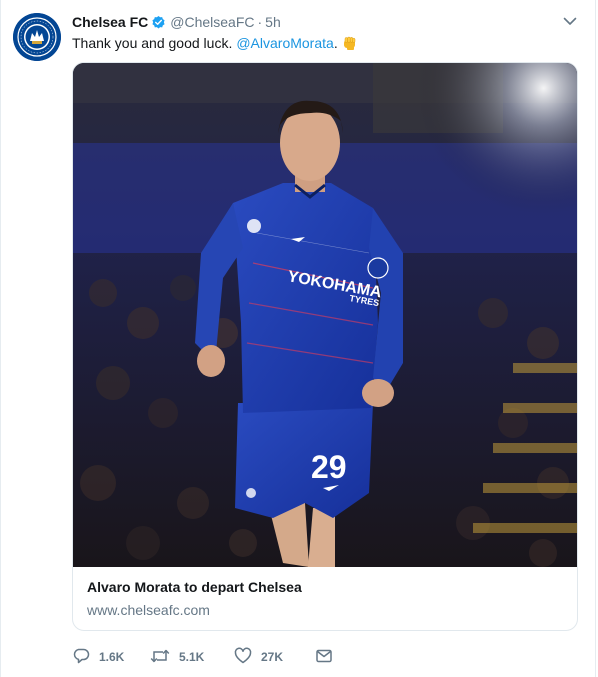 The height and width of the screenshot is (677, 598). What do you see at coordinates (110, 22) in the screenshot?
I see `account-name: Chelsea FC` at bounding box center [110, 22].